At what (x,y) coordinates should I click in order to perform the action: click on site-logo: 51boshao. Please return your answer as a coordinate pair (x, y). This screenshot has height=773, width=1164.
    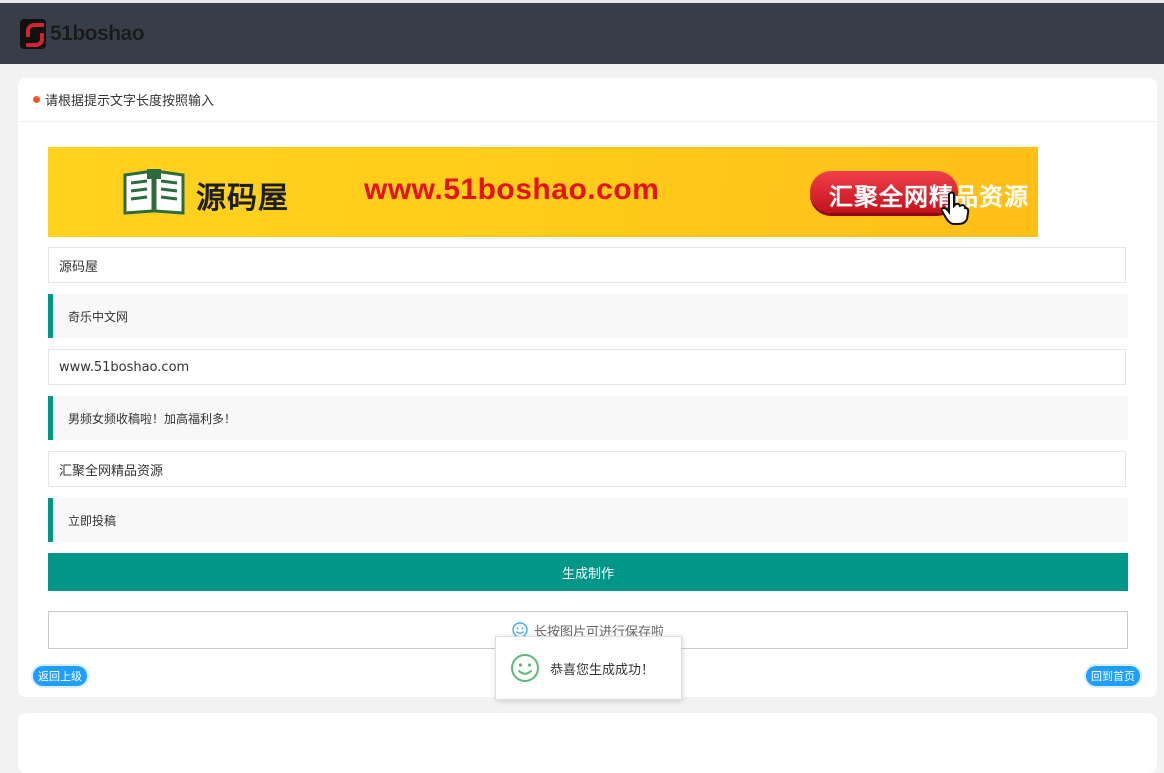
    Looking at the image, I should click on (82, 34).